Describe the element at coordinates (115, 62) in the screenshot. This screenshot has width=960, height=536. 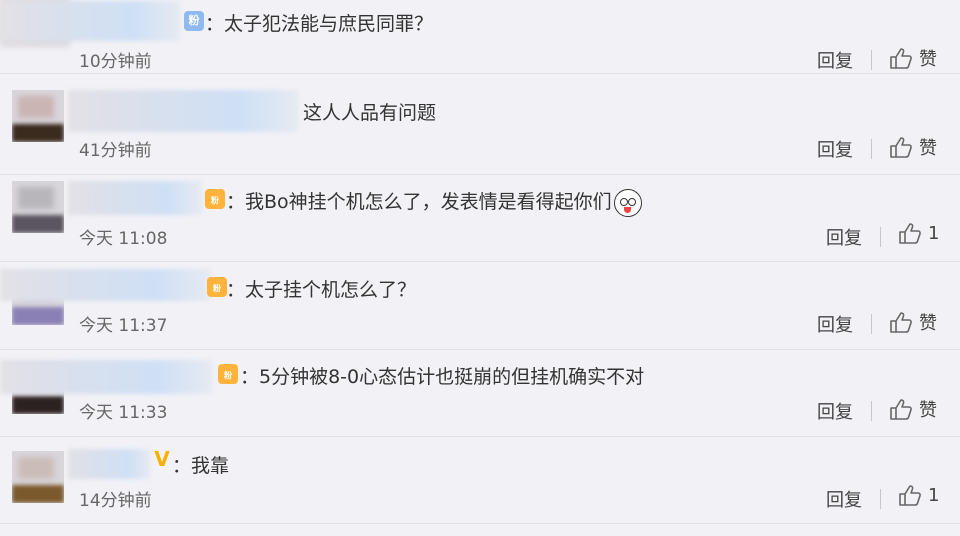
I see `comment-time: 10分钟前` at that location.